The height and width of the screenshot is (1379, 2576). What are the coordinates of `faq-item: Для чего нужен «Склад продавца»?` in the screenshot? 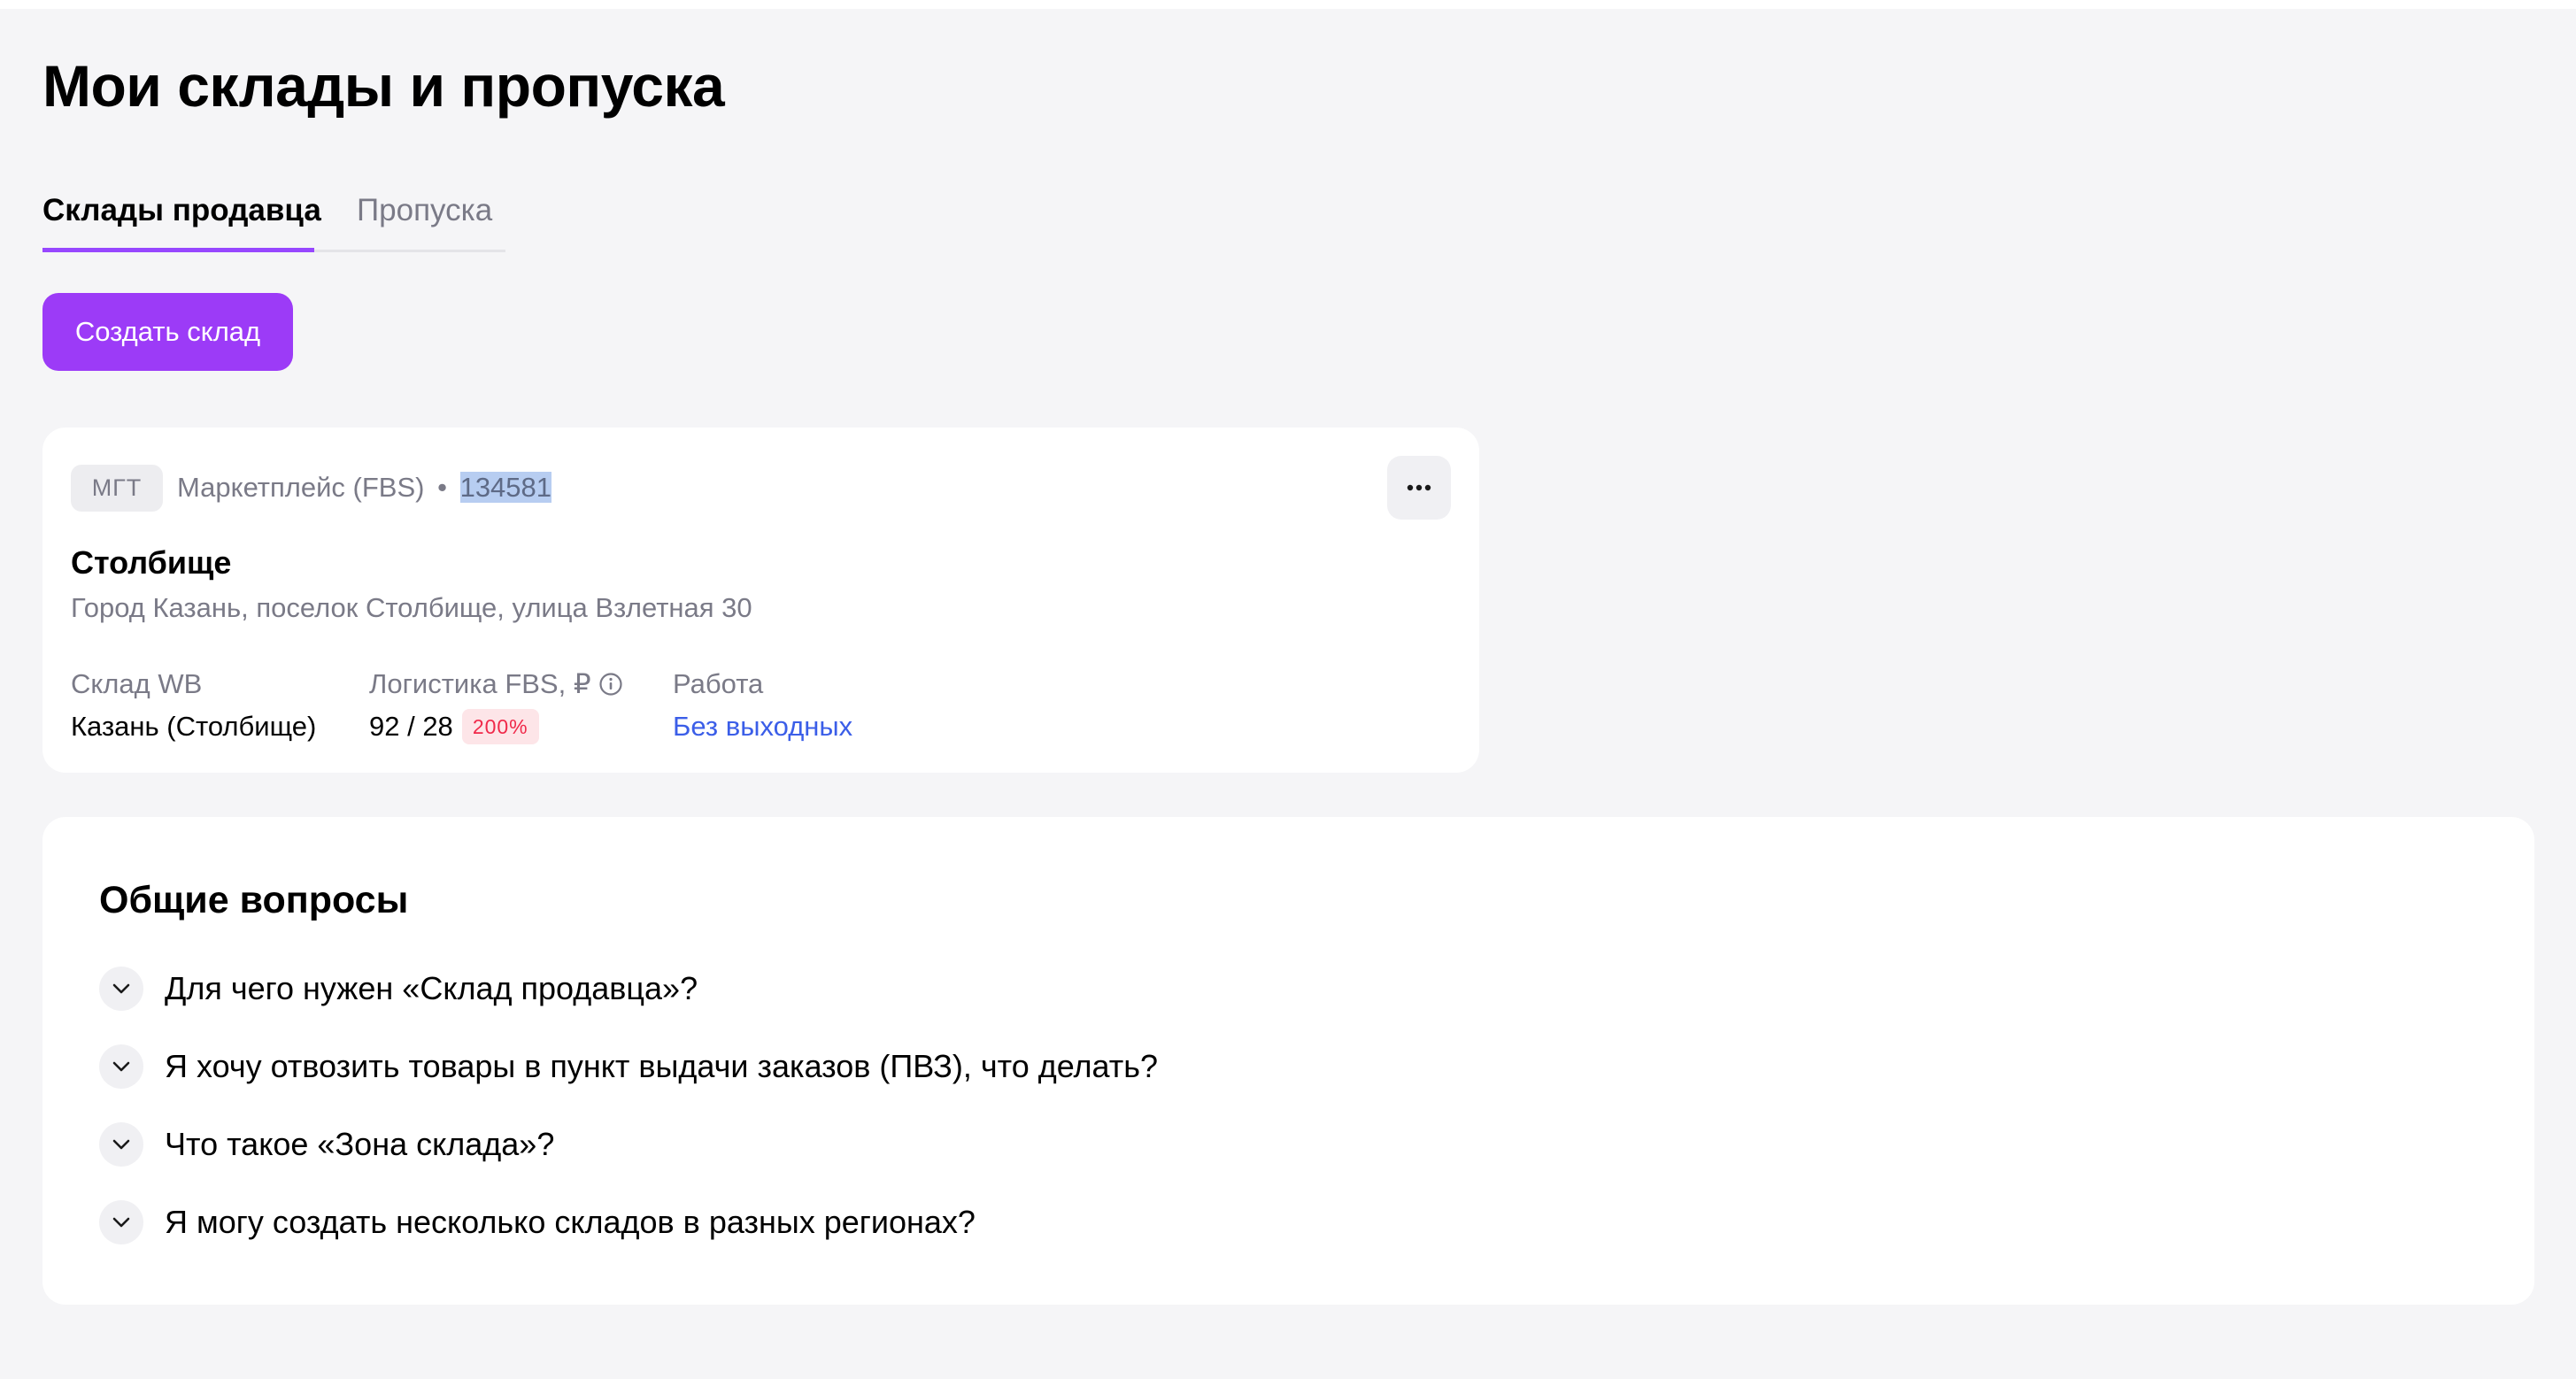 It's located at (398, 988).